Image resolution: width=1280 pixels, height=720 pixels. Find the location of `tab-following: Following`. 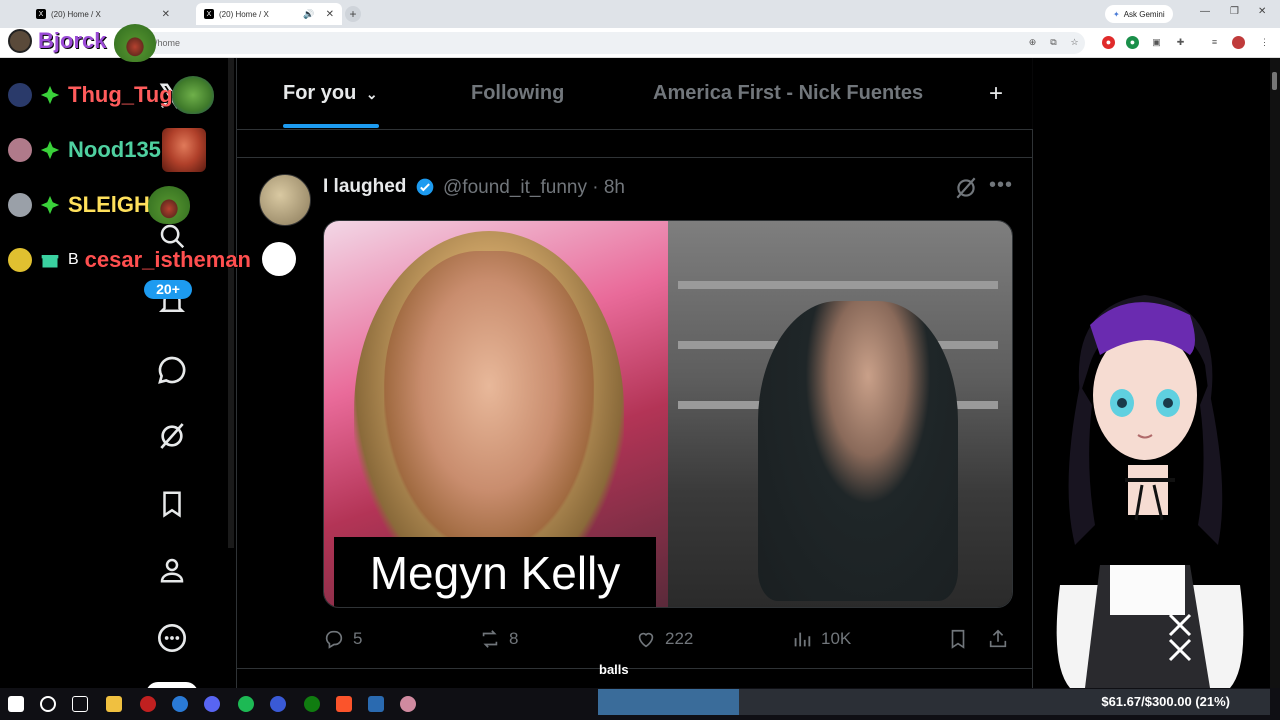

tab-following: Following is located at coordinates (517, 93).